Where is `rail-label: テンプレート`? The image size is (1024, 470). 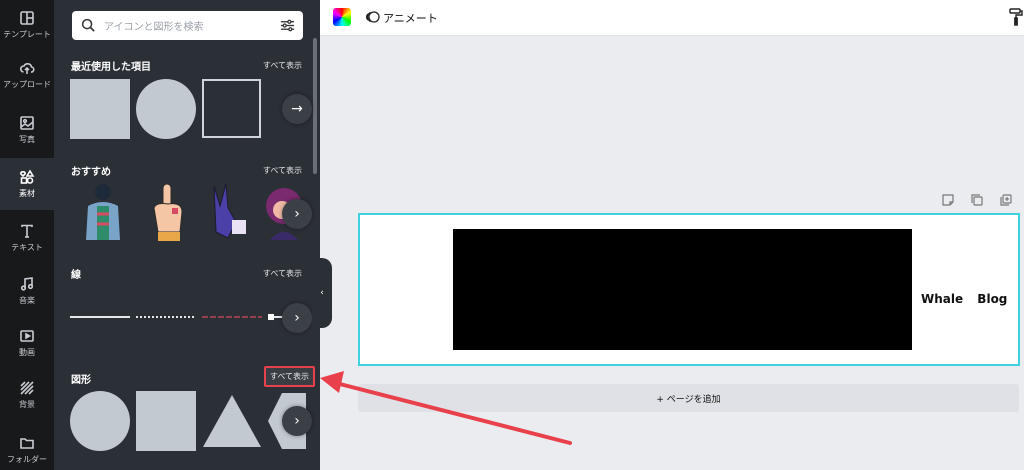
rail-label: テンプレート is located at coordinates (27, 34).